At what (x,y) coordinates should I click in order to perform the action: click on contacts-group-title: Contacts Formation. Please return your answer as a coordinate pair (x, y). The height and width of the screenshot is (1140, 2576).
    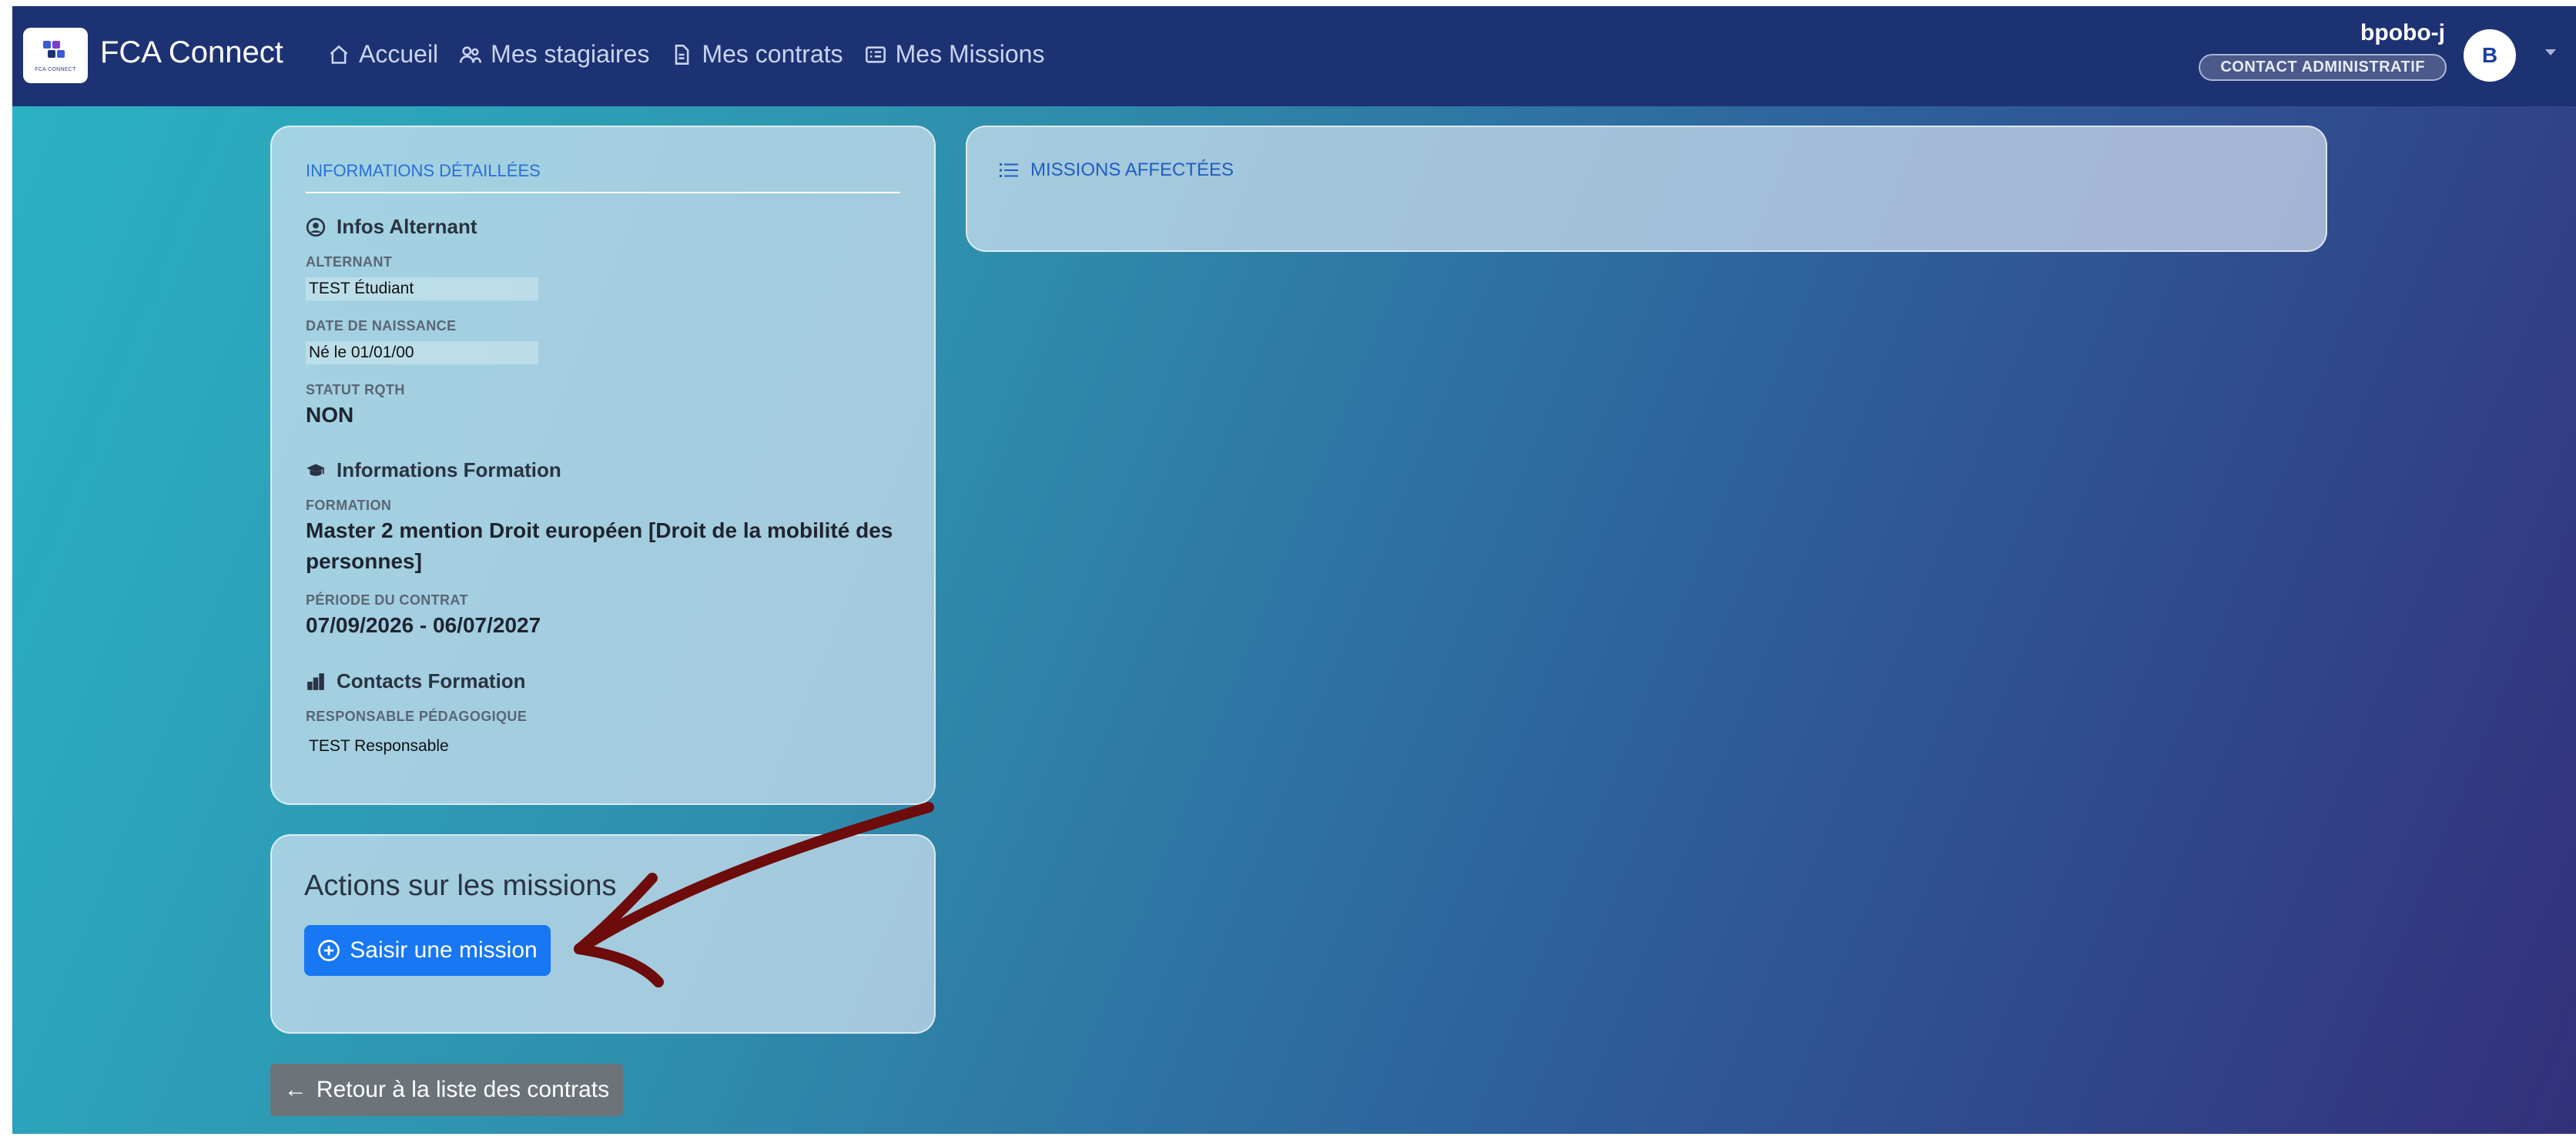
    Looking at the image, I should click on (416, 681).